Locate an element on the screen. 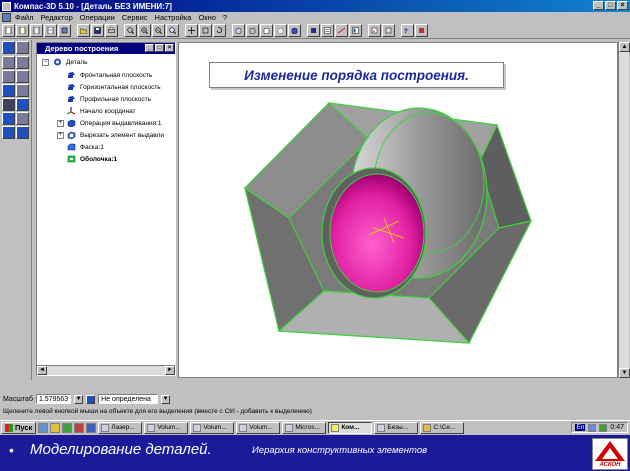 The width and height of the screenshot is (630, 471). select-mode-icon is located at coordinates (8, 47).